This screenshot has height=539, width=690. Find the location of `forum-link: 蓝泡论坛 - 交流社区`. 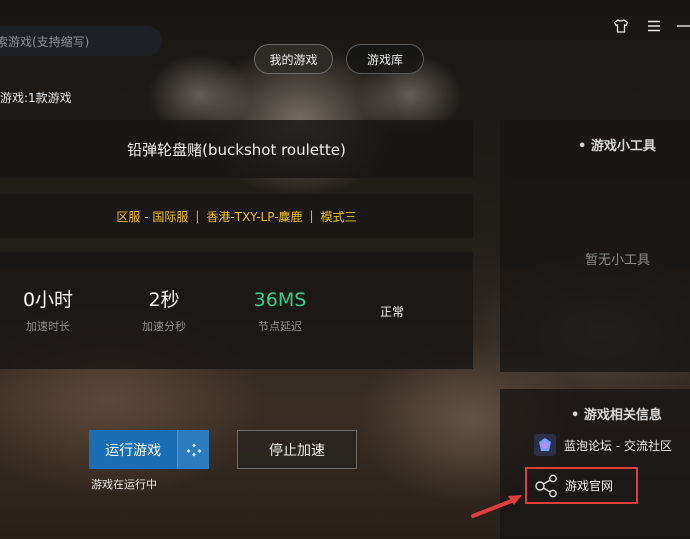

forum-link: 蓝泡论坛 - 交流社区 is located at coordinates (603, 445).